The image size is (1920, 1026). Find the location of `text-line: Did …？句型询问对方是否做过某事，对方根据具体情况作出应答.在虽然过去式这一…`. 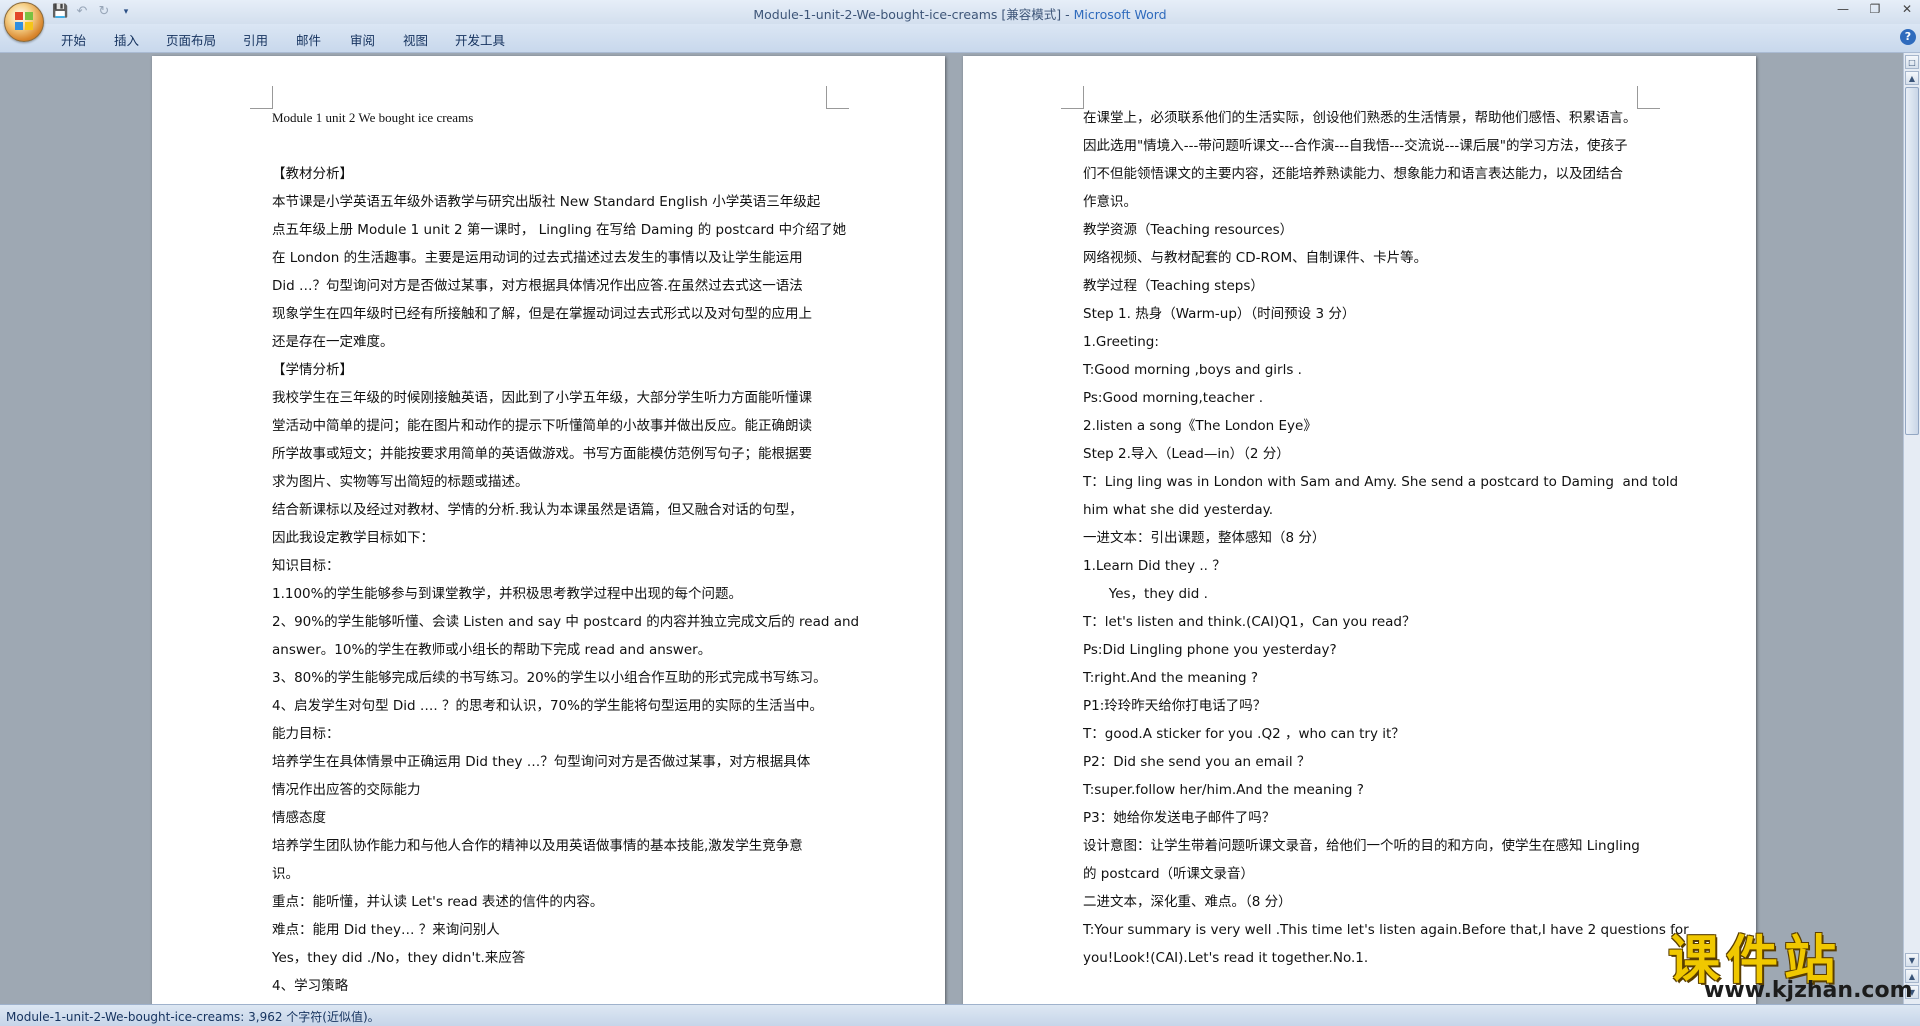

text-line: Did …？句型询问对方是否做过某事，对方根据具体情况作出应答.在虽然过去式这一… is located at coordinates (565, 286).